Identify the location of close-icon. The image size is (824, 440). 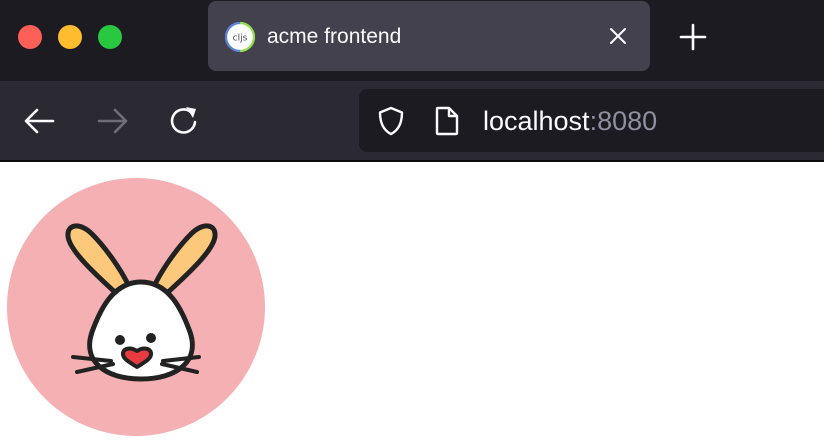
(618, 36).